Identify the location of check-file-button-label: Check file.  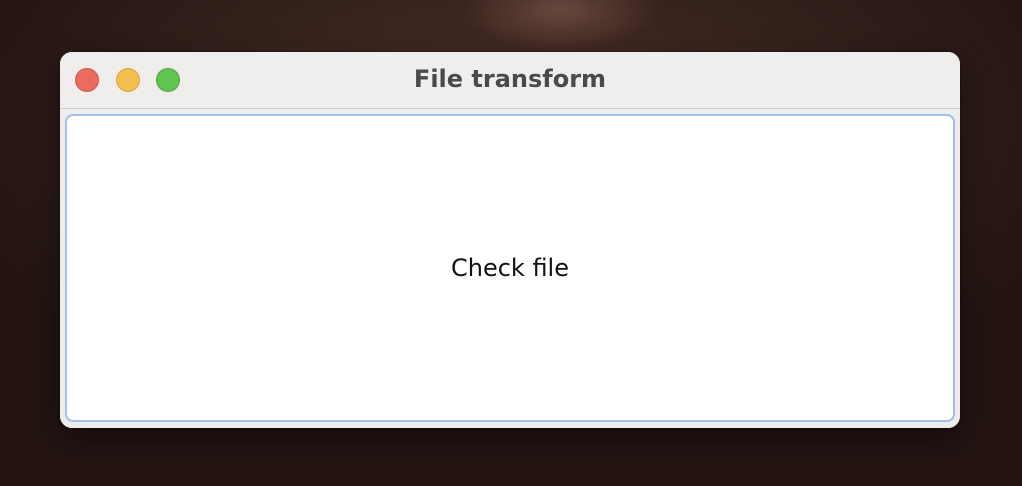
(509, 268).